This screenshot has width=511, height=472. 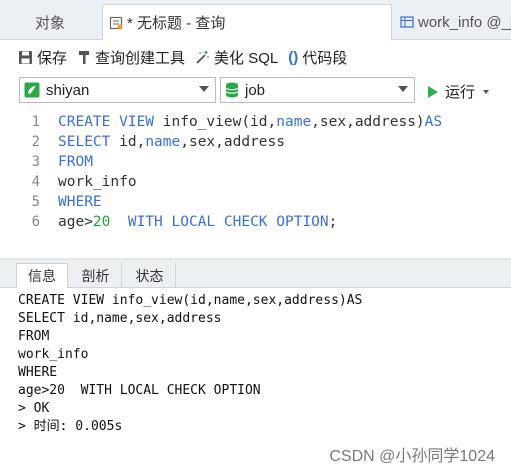 I want to click on tab-work-info-label: work_info @_j, so click(x=464, y=22).